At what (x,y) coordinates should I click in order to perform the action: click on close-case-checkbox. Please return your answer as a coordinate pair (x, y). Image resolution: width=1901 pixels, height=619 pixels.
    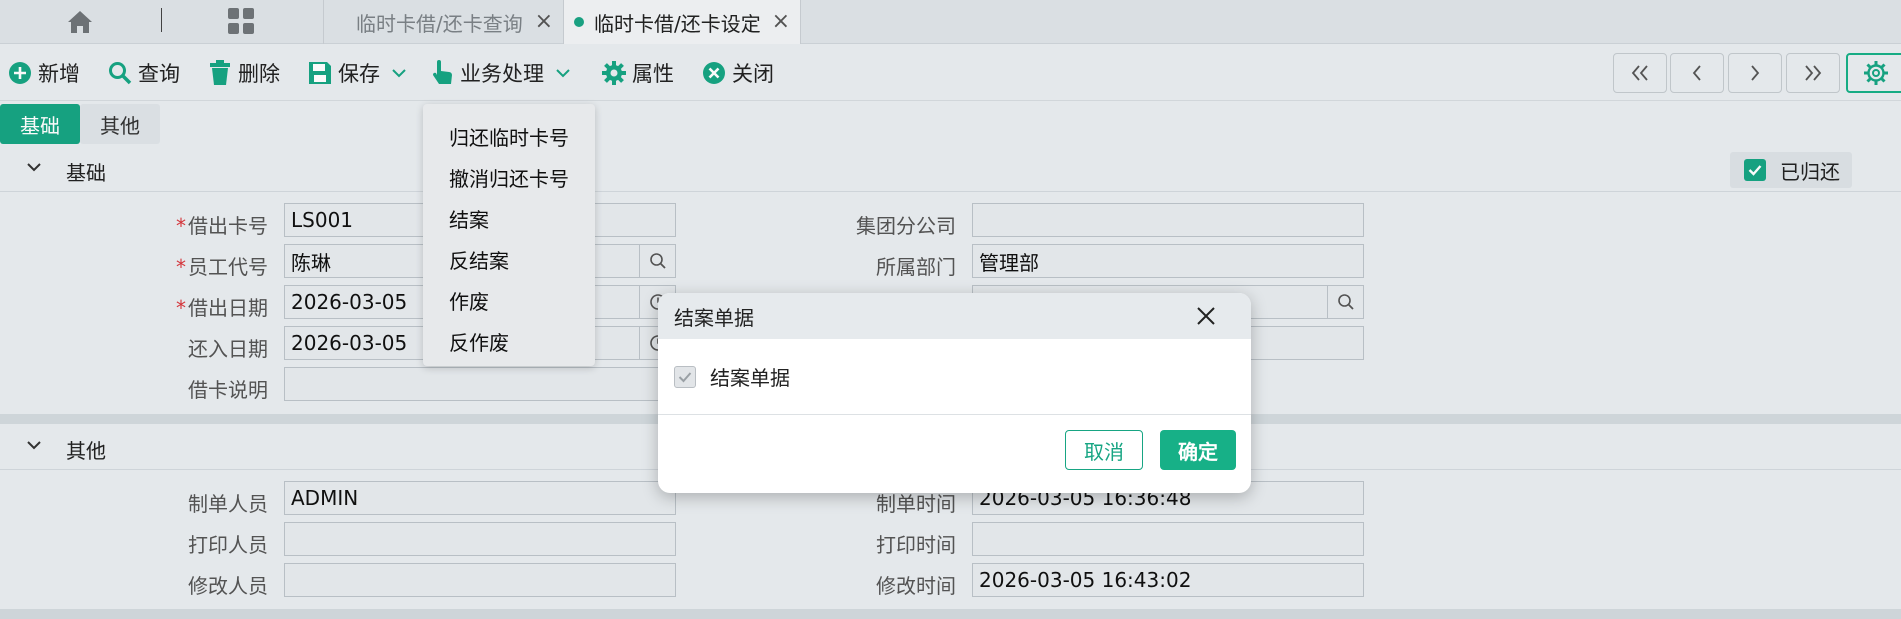
    Looking at the image, I should click on (685, 376).